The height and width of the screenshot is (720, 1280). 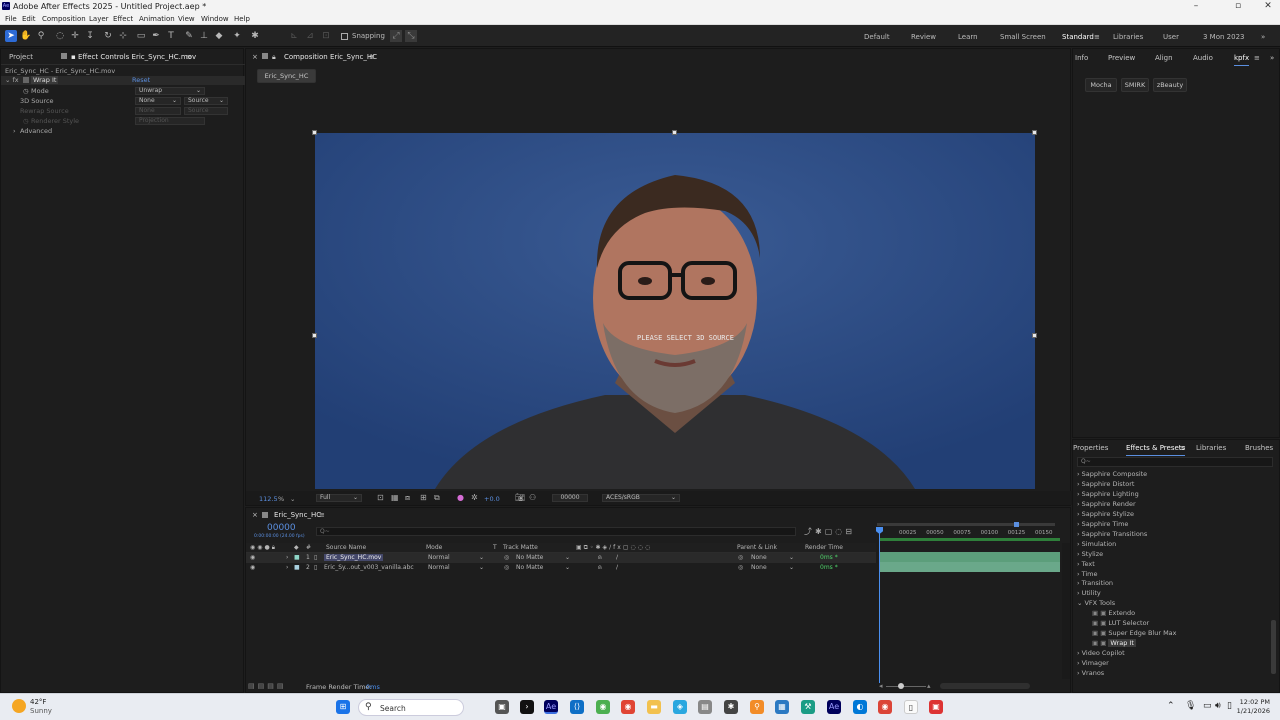 I want to click on timeline-hscroll, so click(x=985, y=686).